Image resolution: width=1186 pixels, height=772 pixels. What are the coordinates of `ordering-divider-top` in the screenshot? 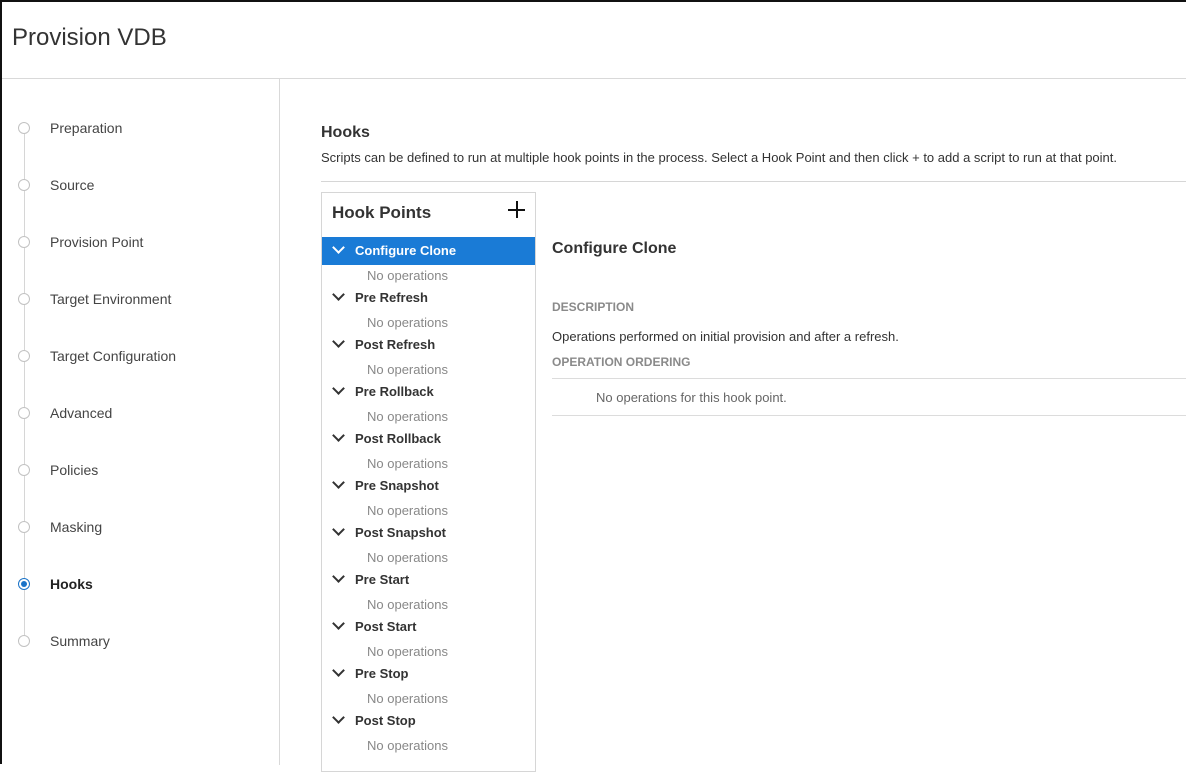 It's located at (869, 378).